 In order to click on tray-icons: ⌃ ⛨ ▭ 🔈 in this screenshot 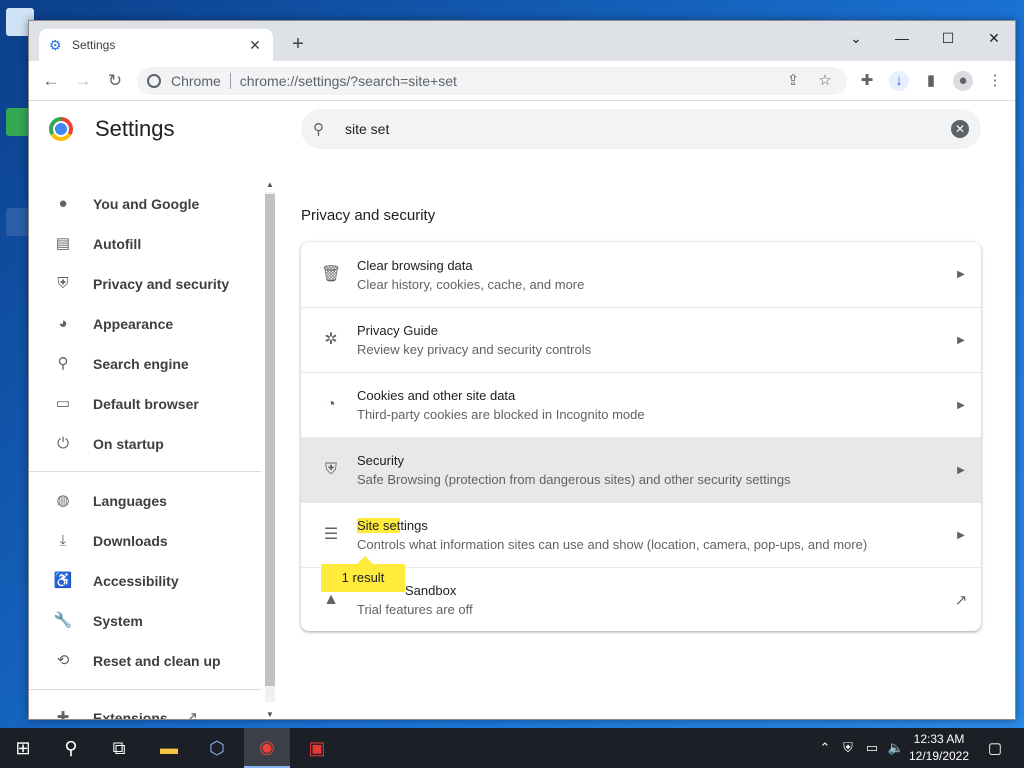, I will do `click(861, 748)`.